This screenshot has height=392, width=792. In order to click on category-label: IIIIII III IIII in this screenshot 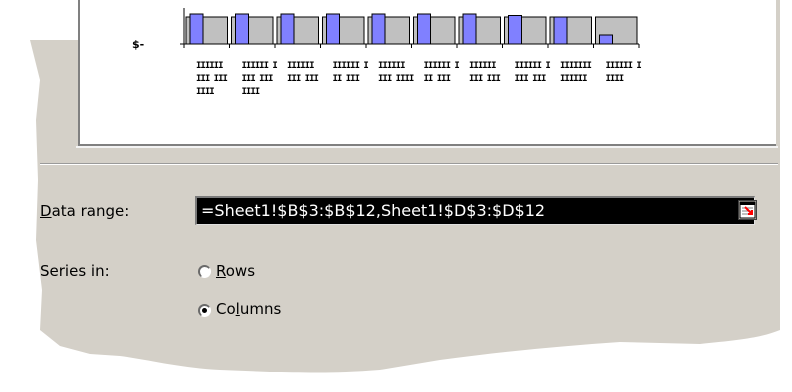, I will do `click(396, 72)`.